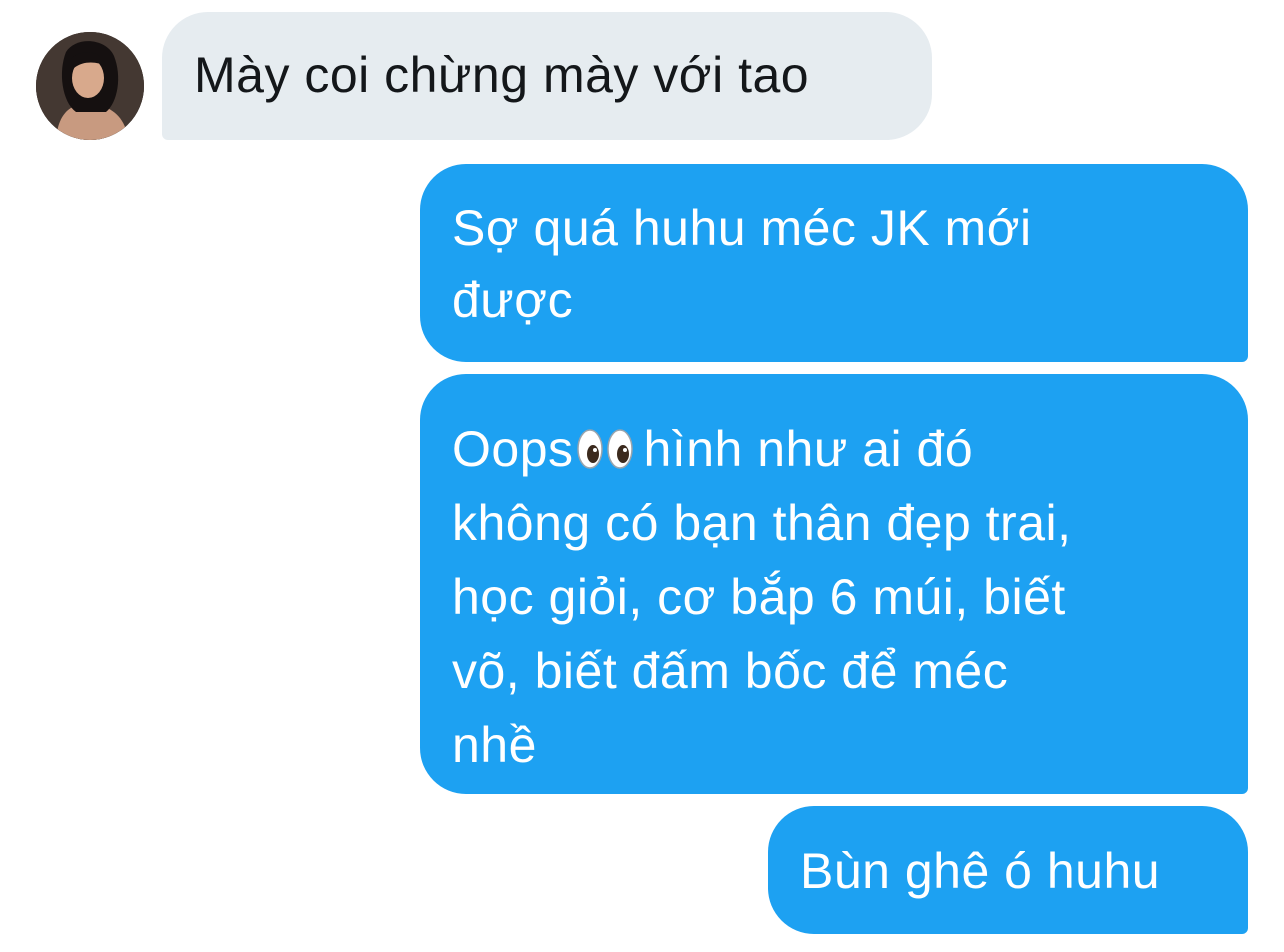 The width and height of the screenshot is (1284, 952). I want to click on incoming-message-bubble: Mày coi chừng mày với tao, so click(547, 76).